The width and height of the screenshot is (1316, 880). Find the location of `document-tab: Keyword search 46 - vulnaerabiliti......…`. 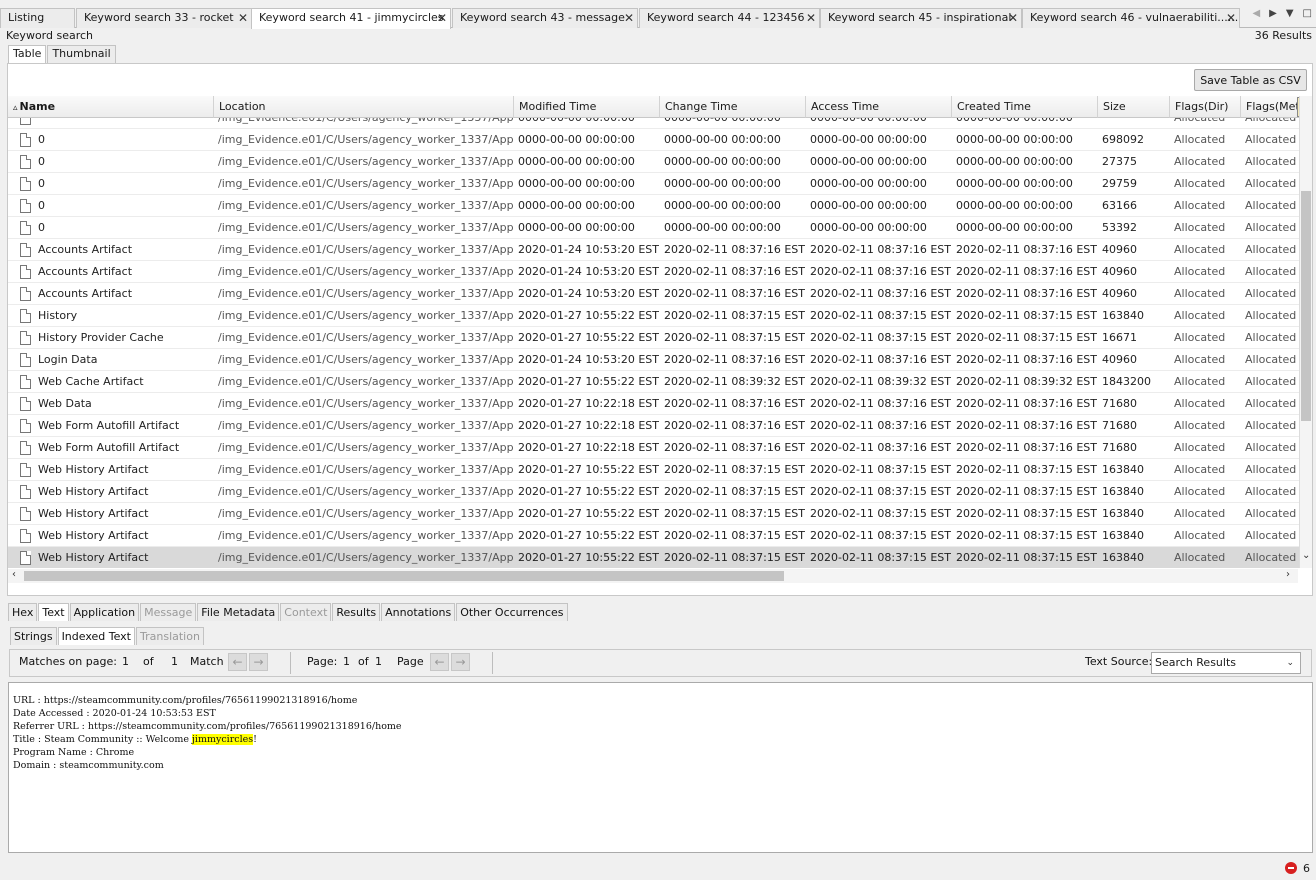

document-tab: Keyword search 46 - vulnaerabiliti......… is located at coordinates (1131, 18).